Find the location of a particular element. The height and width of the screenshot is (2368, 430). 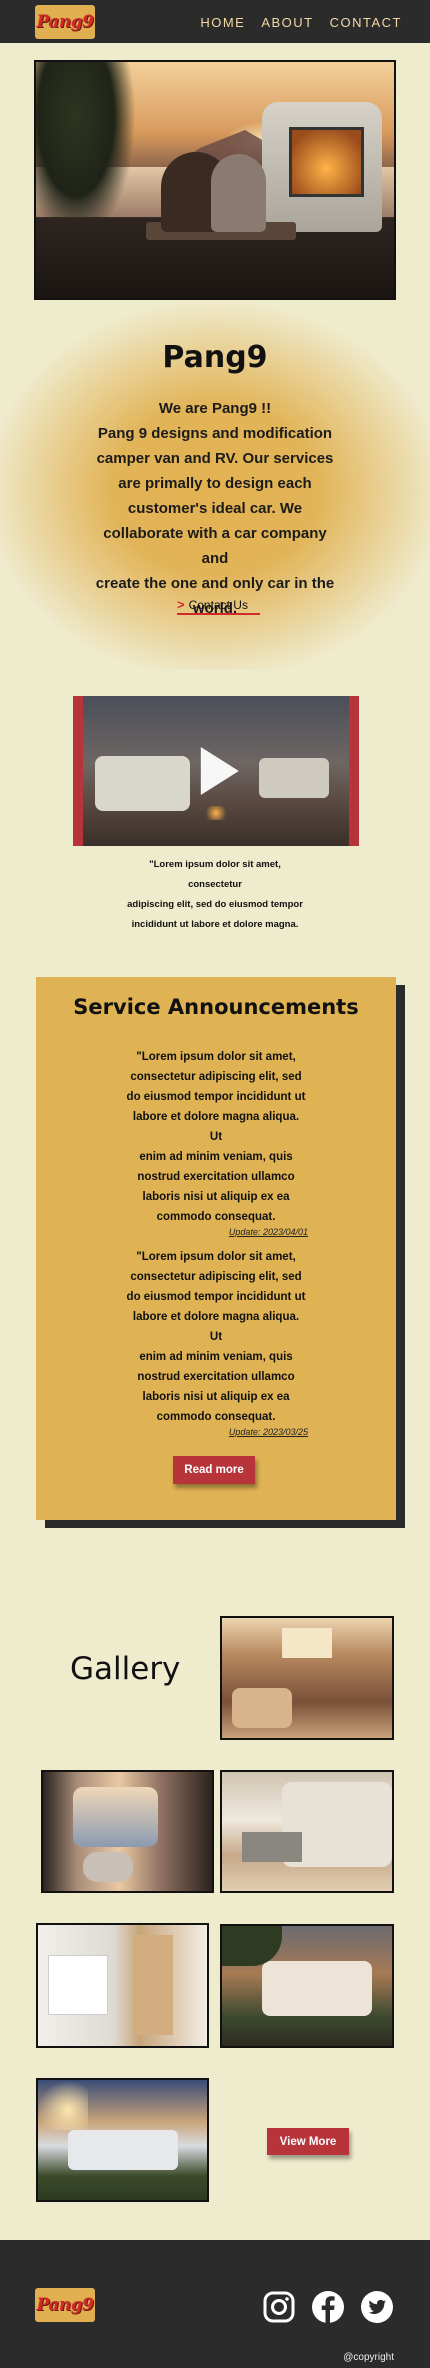

about-line: Pang 9 designs and modification is located at coordinates (215, 433).